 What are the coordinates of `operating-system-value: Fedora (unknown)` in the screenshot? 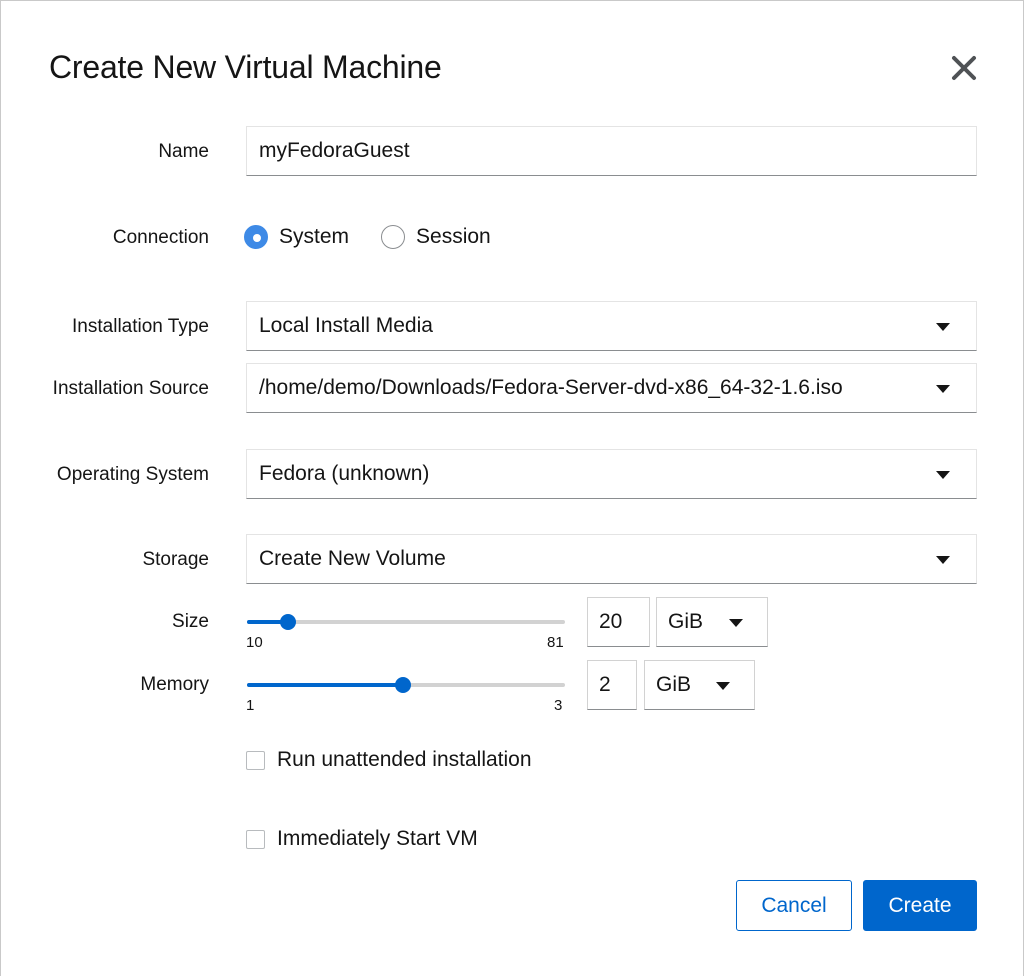 It's located at (344, 473).